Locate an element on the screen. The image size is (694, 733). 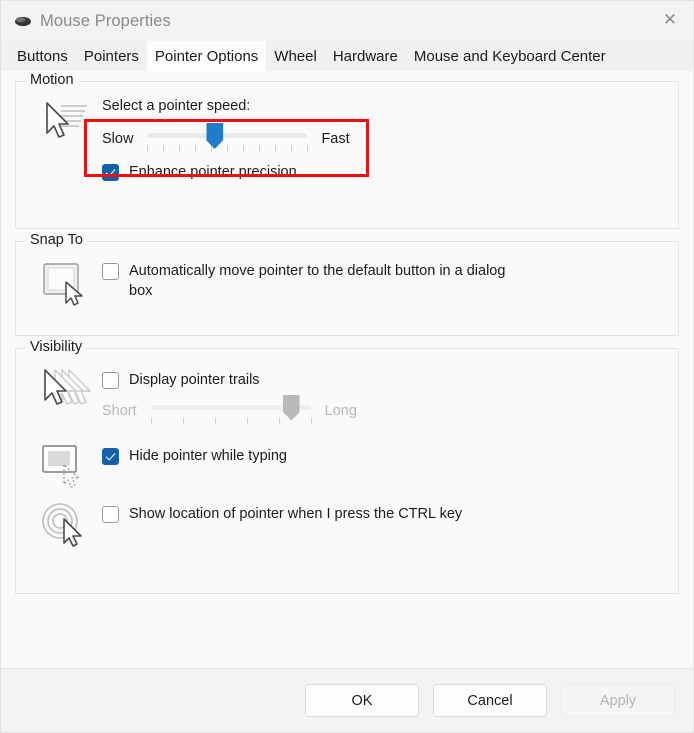
hide-pointer-typing-checkbox is located at coordinates (110, 456).